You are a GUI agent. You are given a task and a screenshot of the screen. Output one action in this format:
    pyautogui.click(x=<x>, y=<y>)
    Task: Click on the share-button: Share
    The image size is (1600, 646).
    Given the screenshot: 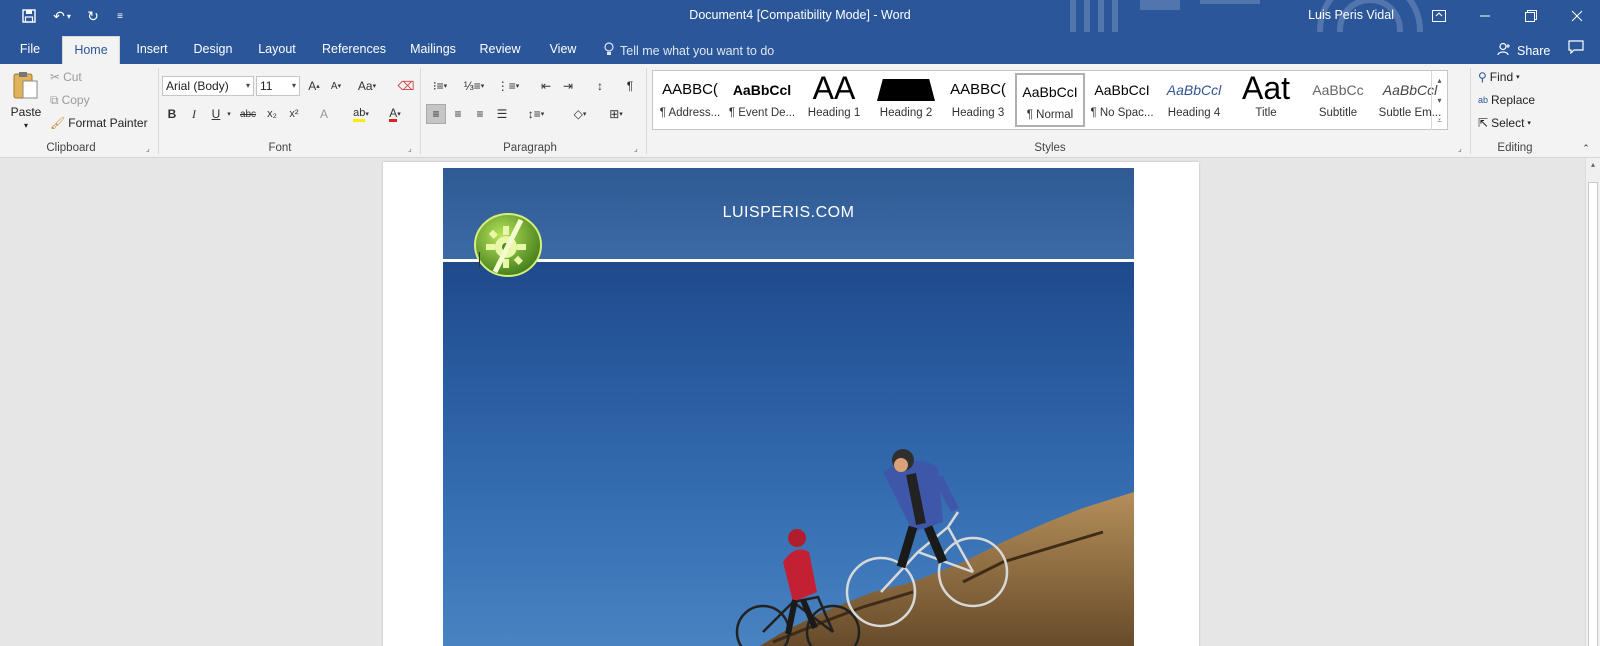 What is the action you would take?
    pyautogui.click(x=1523, y=50)
    